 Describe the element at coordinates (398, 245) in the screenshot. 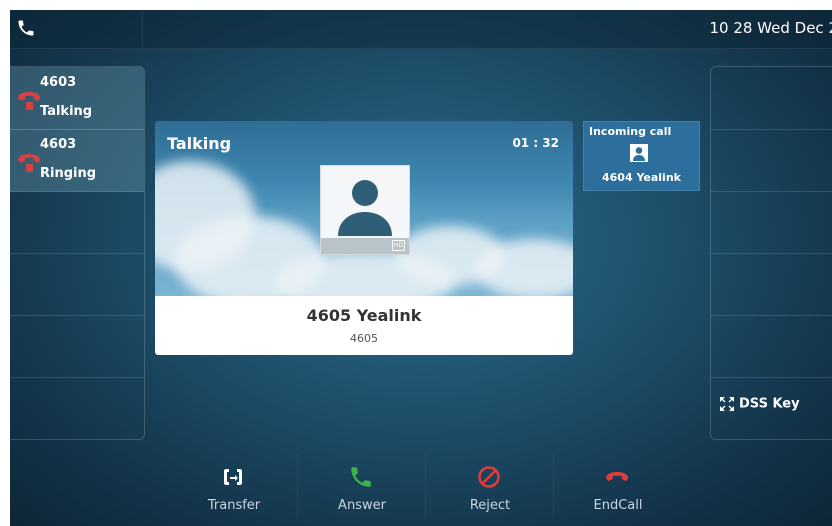

I see `hd-badge: HD` at that location.